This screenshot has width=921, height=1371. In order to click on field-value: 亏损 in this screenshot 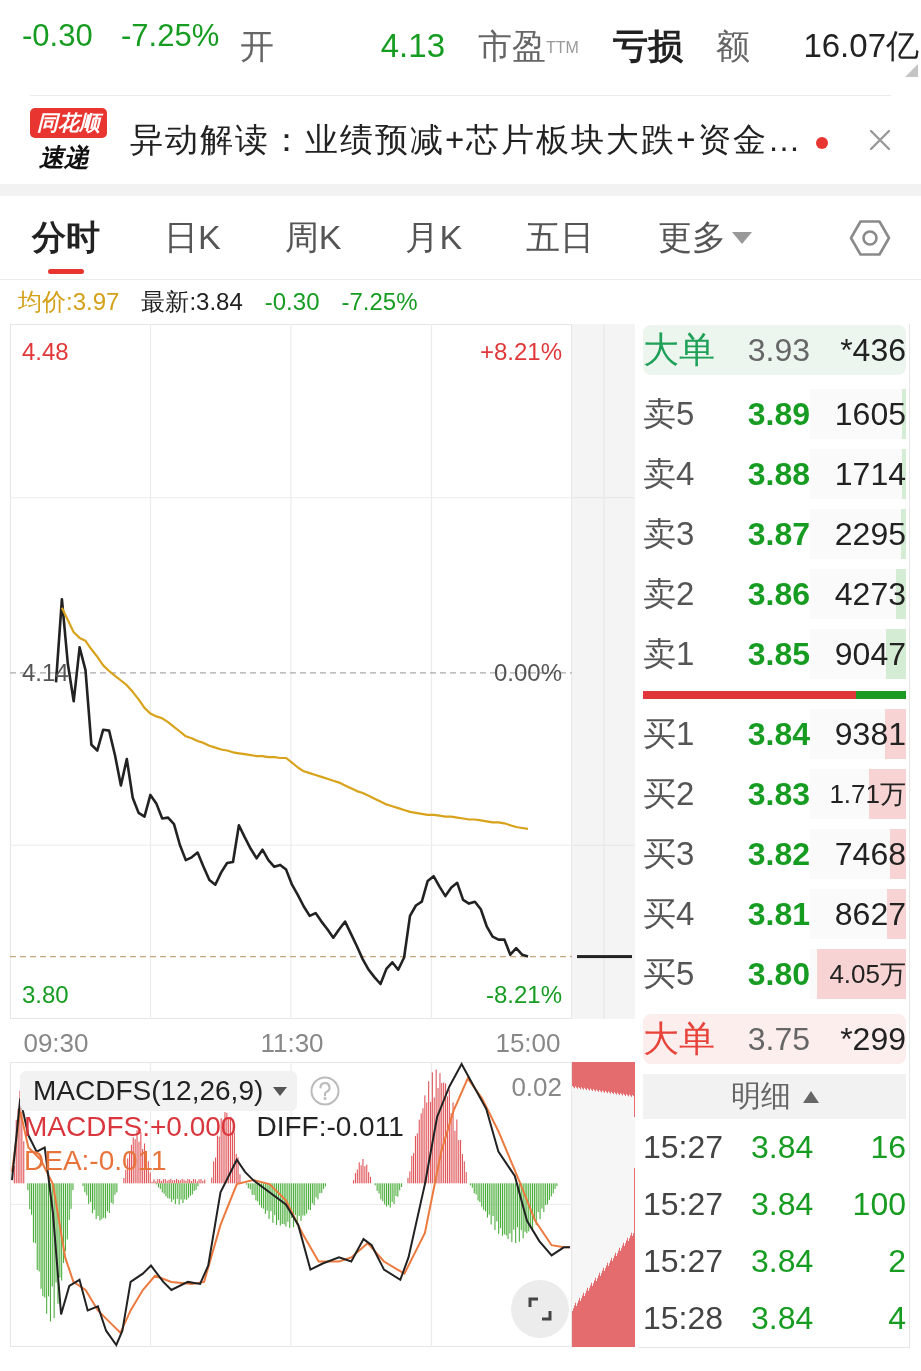, I will do `click(648, 46)`.